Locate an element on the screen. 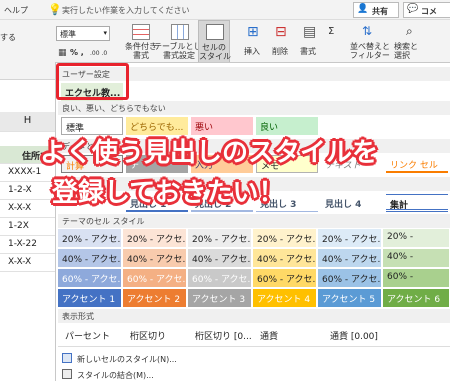 The width and height of the screenshot is (450, 382). theme-section-header: テーマのセル スタイル is located at coordinates (254, 221).